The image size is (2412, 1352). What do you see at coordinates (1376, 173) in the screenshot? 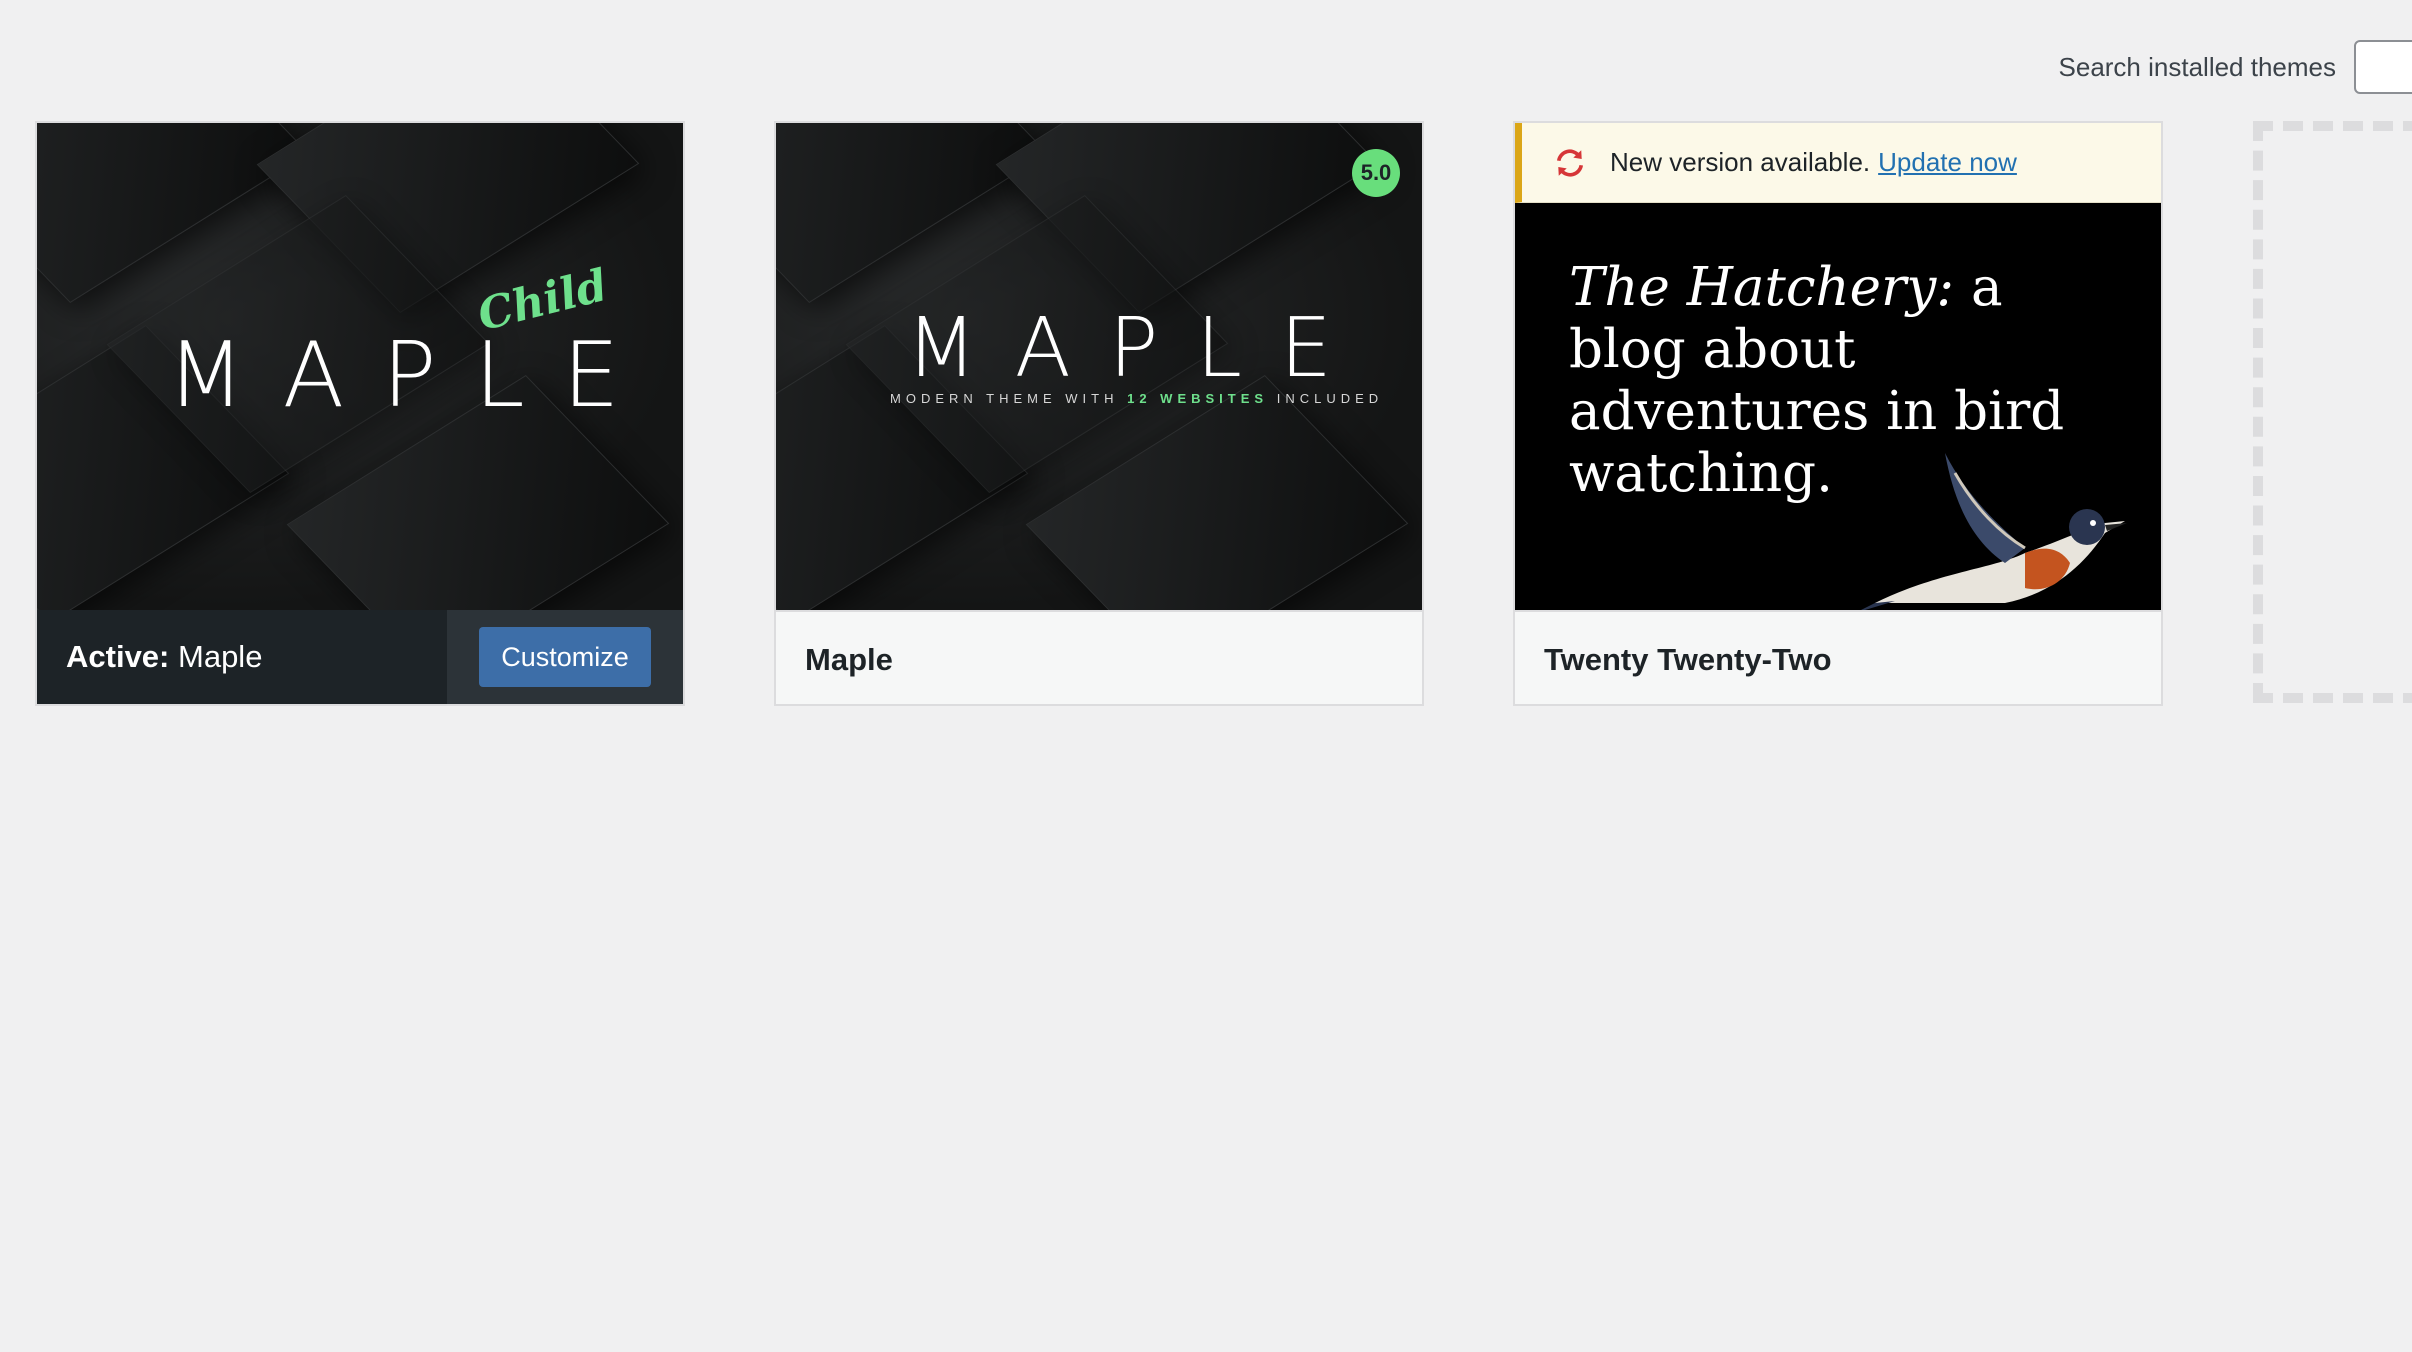
I see `version-badge: 5.0` at bounding box center [1376, 173].